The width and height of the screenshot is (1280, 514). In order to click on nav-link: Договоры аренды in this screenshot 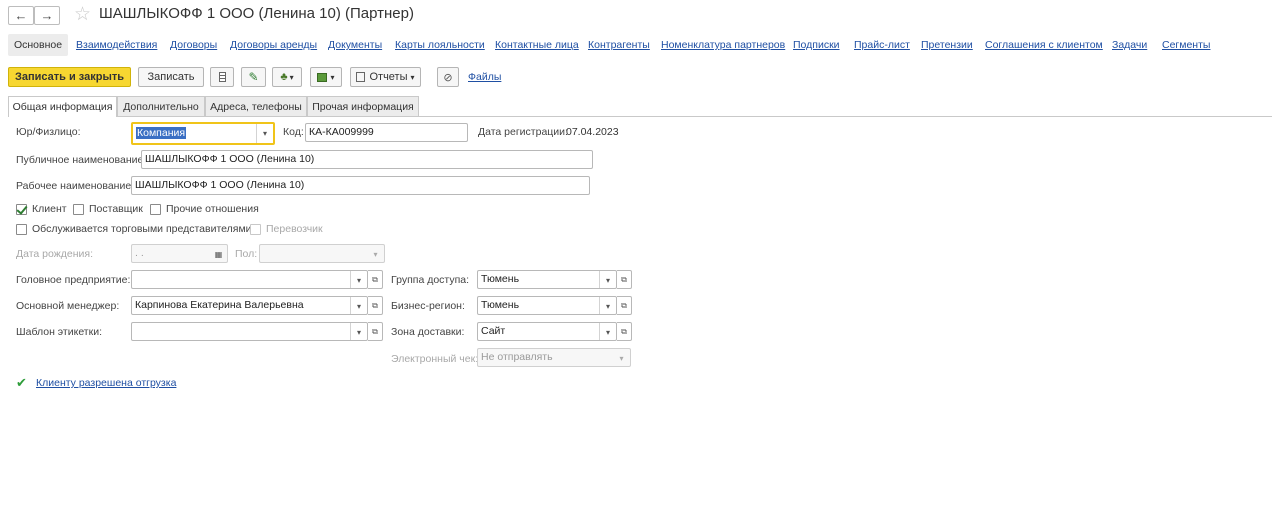, I will do `click(273, 45)`.